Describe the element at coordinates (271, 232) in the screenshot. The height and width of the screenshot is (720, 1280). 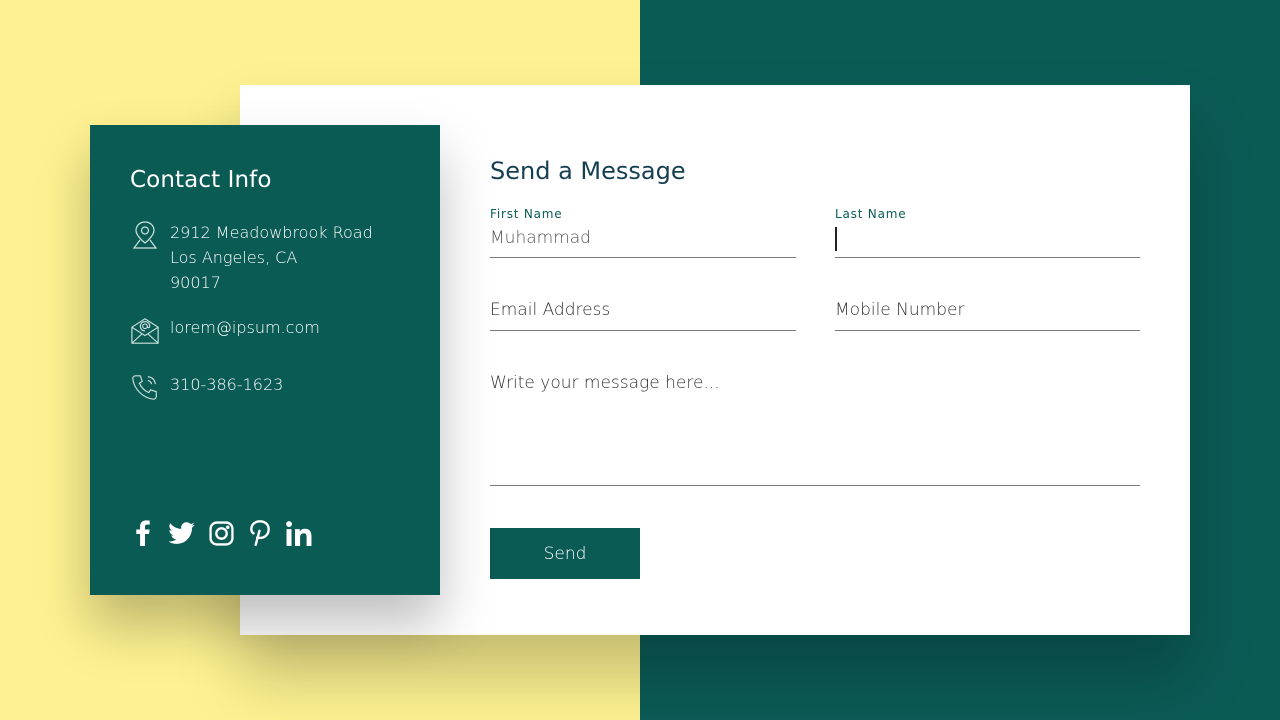
I see `address-line-1: 2912 Meadowbrook Road` at that location.